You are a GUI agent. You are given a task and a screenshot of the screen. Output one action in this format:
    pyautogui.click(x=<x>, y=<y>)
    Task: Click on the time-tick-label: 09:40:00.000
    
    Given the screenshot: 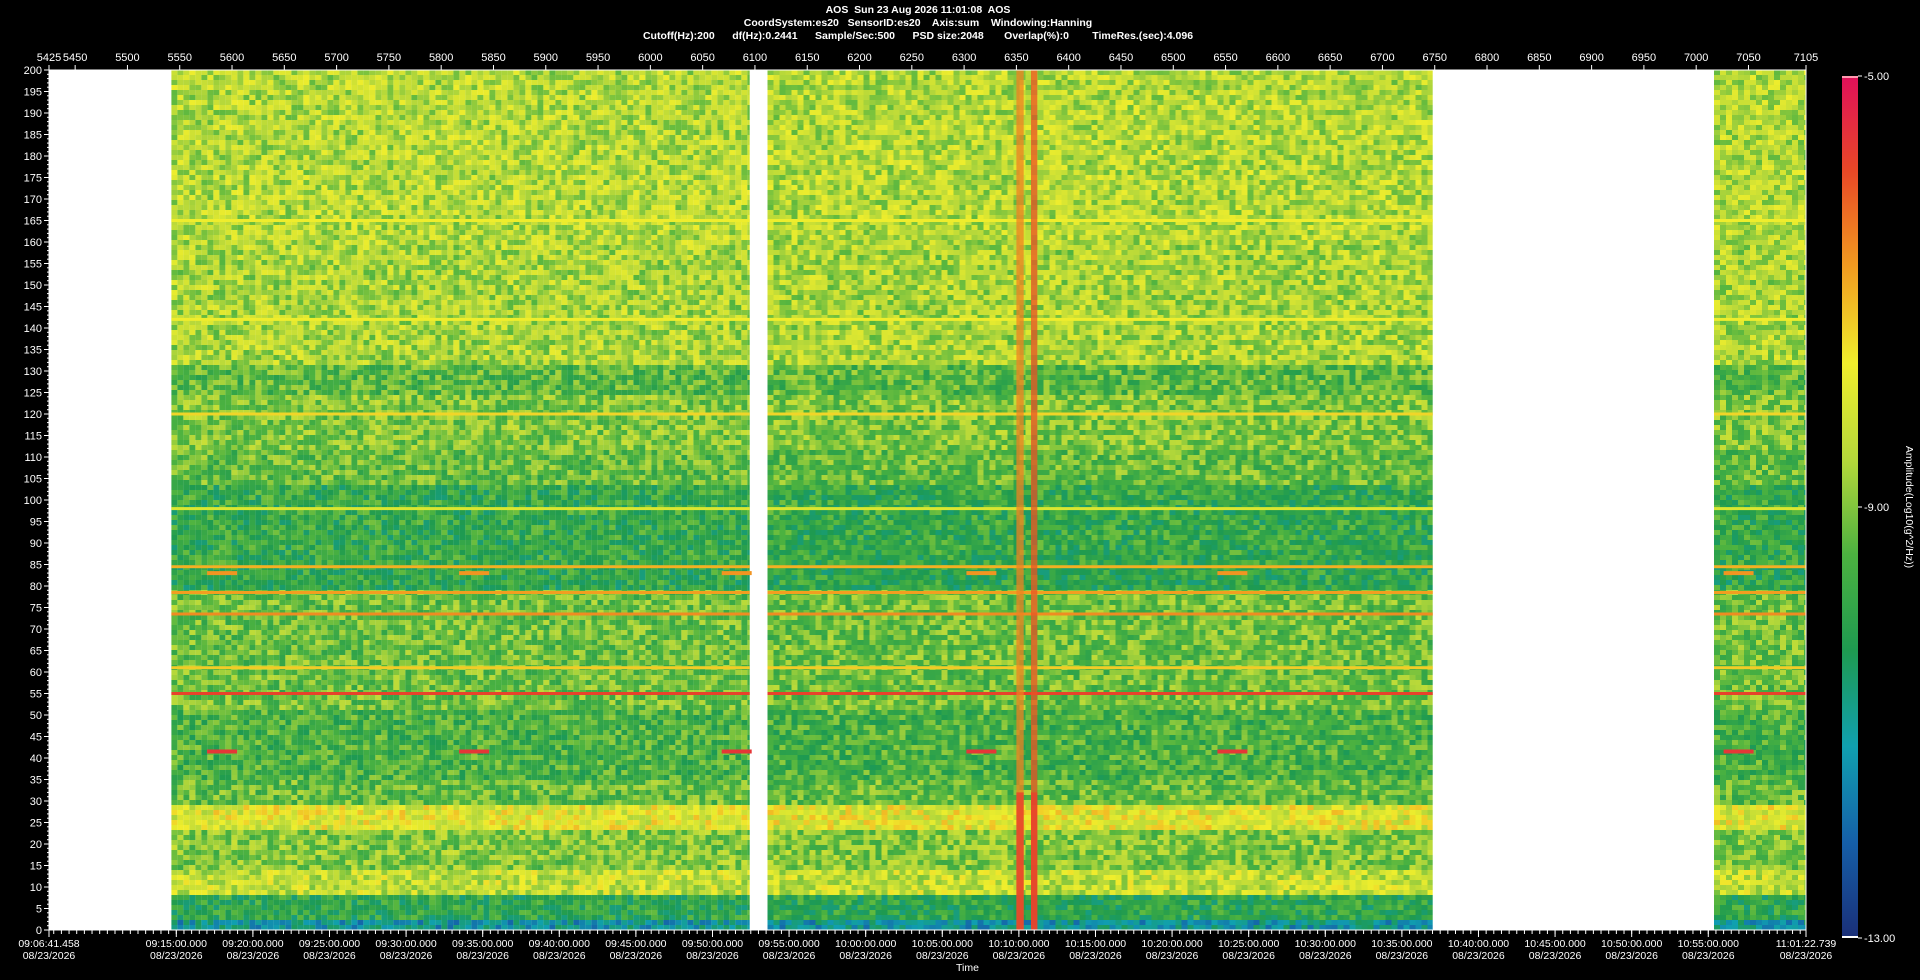 What is the action you would take?
    pyautogui.click(x=559, y=944)
    